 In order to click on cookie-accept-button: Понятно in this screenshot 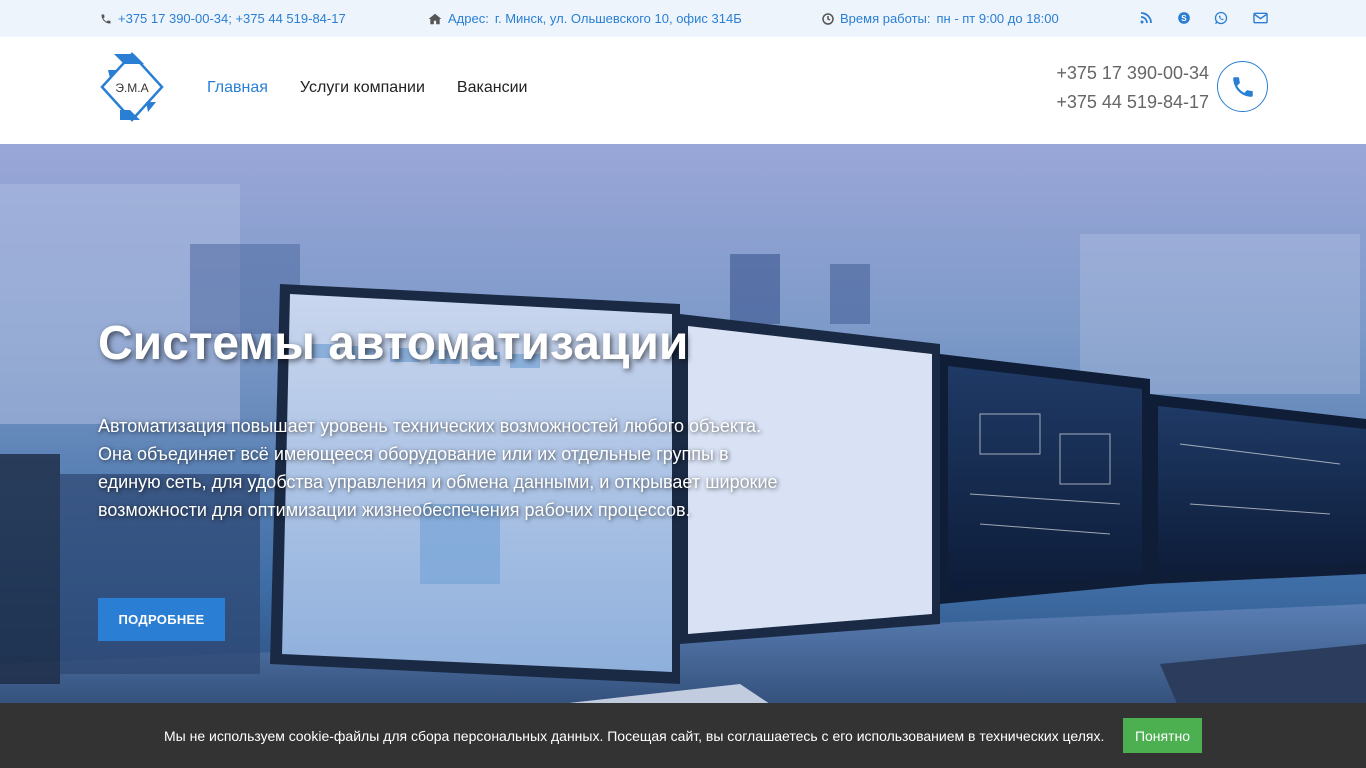, I will do `click(1162, 735)`.